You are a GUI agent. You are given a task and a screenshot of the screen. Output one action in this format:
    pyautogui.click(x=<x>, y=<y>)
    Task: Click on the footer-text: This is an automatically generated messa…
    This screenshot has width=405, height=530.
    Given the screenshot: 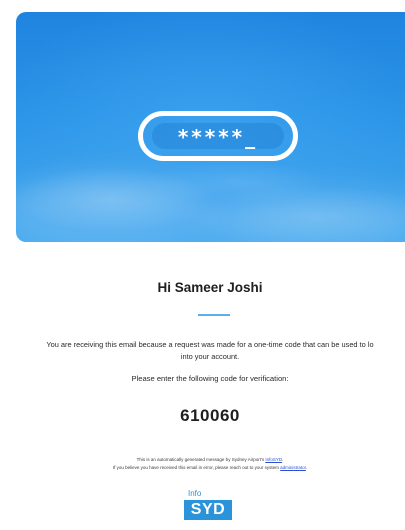 What is the action you would take?
    pyautogui.click(x=201, y=459)
    